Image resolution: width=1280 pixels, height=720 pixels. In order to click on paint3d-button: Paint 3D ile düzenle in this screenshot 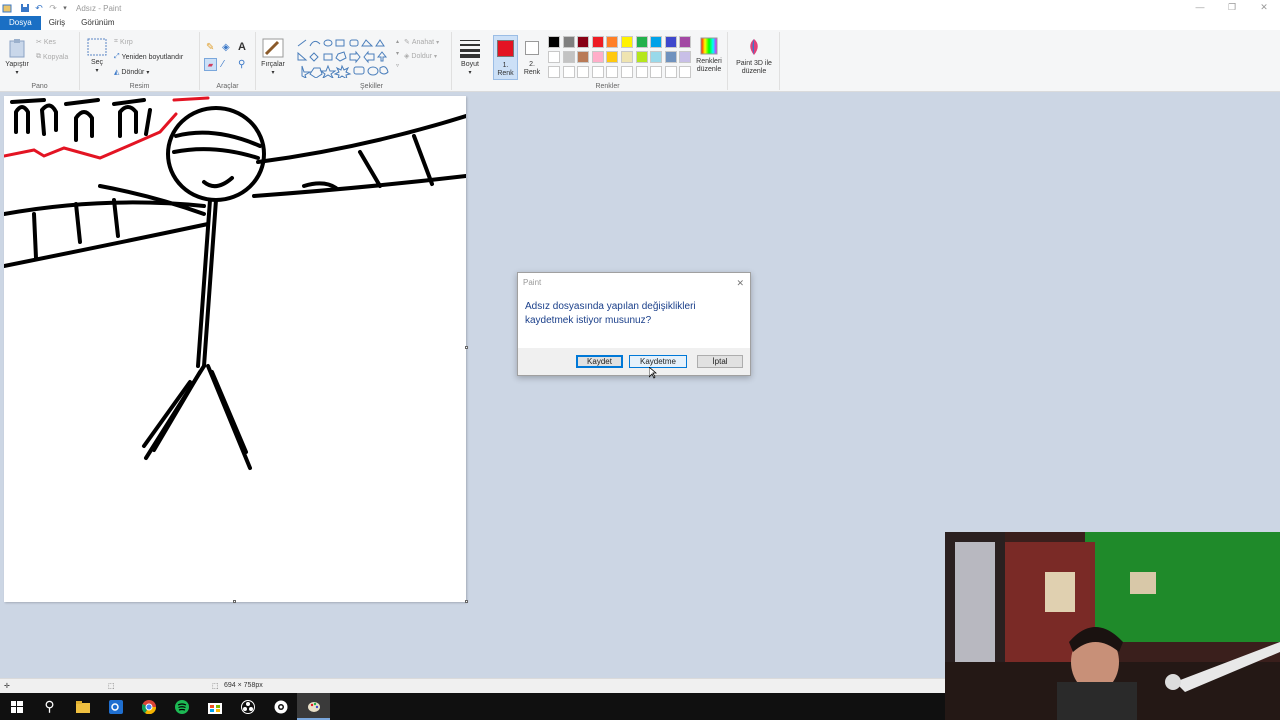, I will do `click(754, 55)`.